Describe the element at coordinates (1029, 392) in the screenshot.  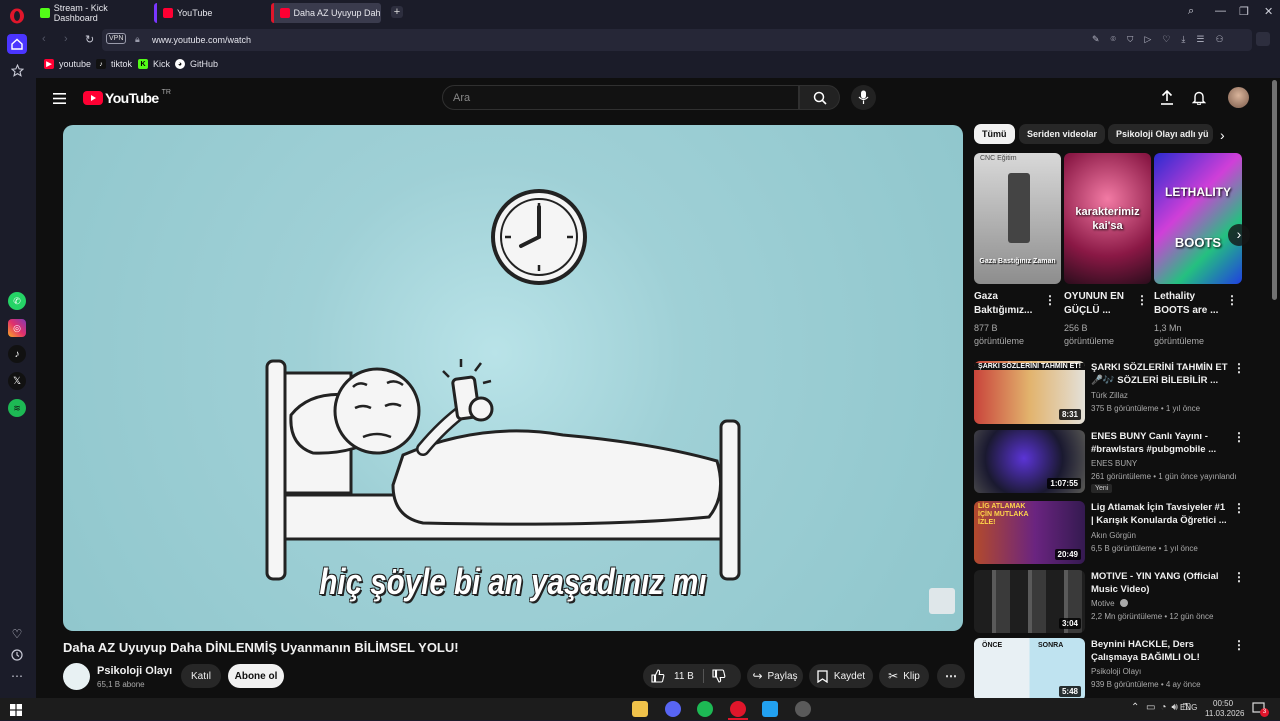
I see `rec-thumbnail: ŞARKI SÖZLERİNİ TAHMİN ET! 8:31` at that location.